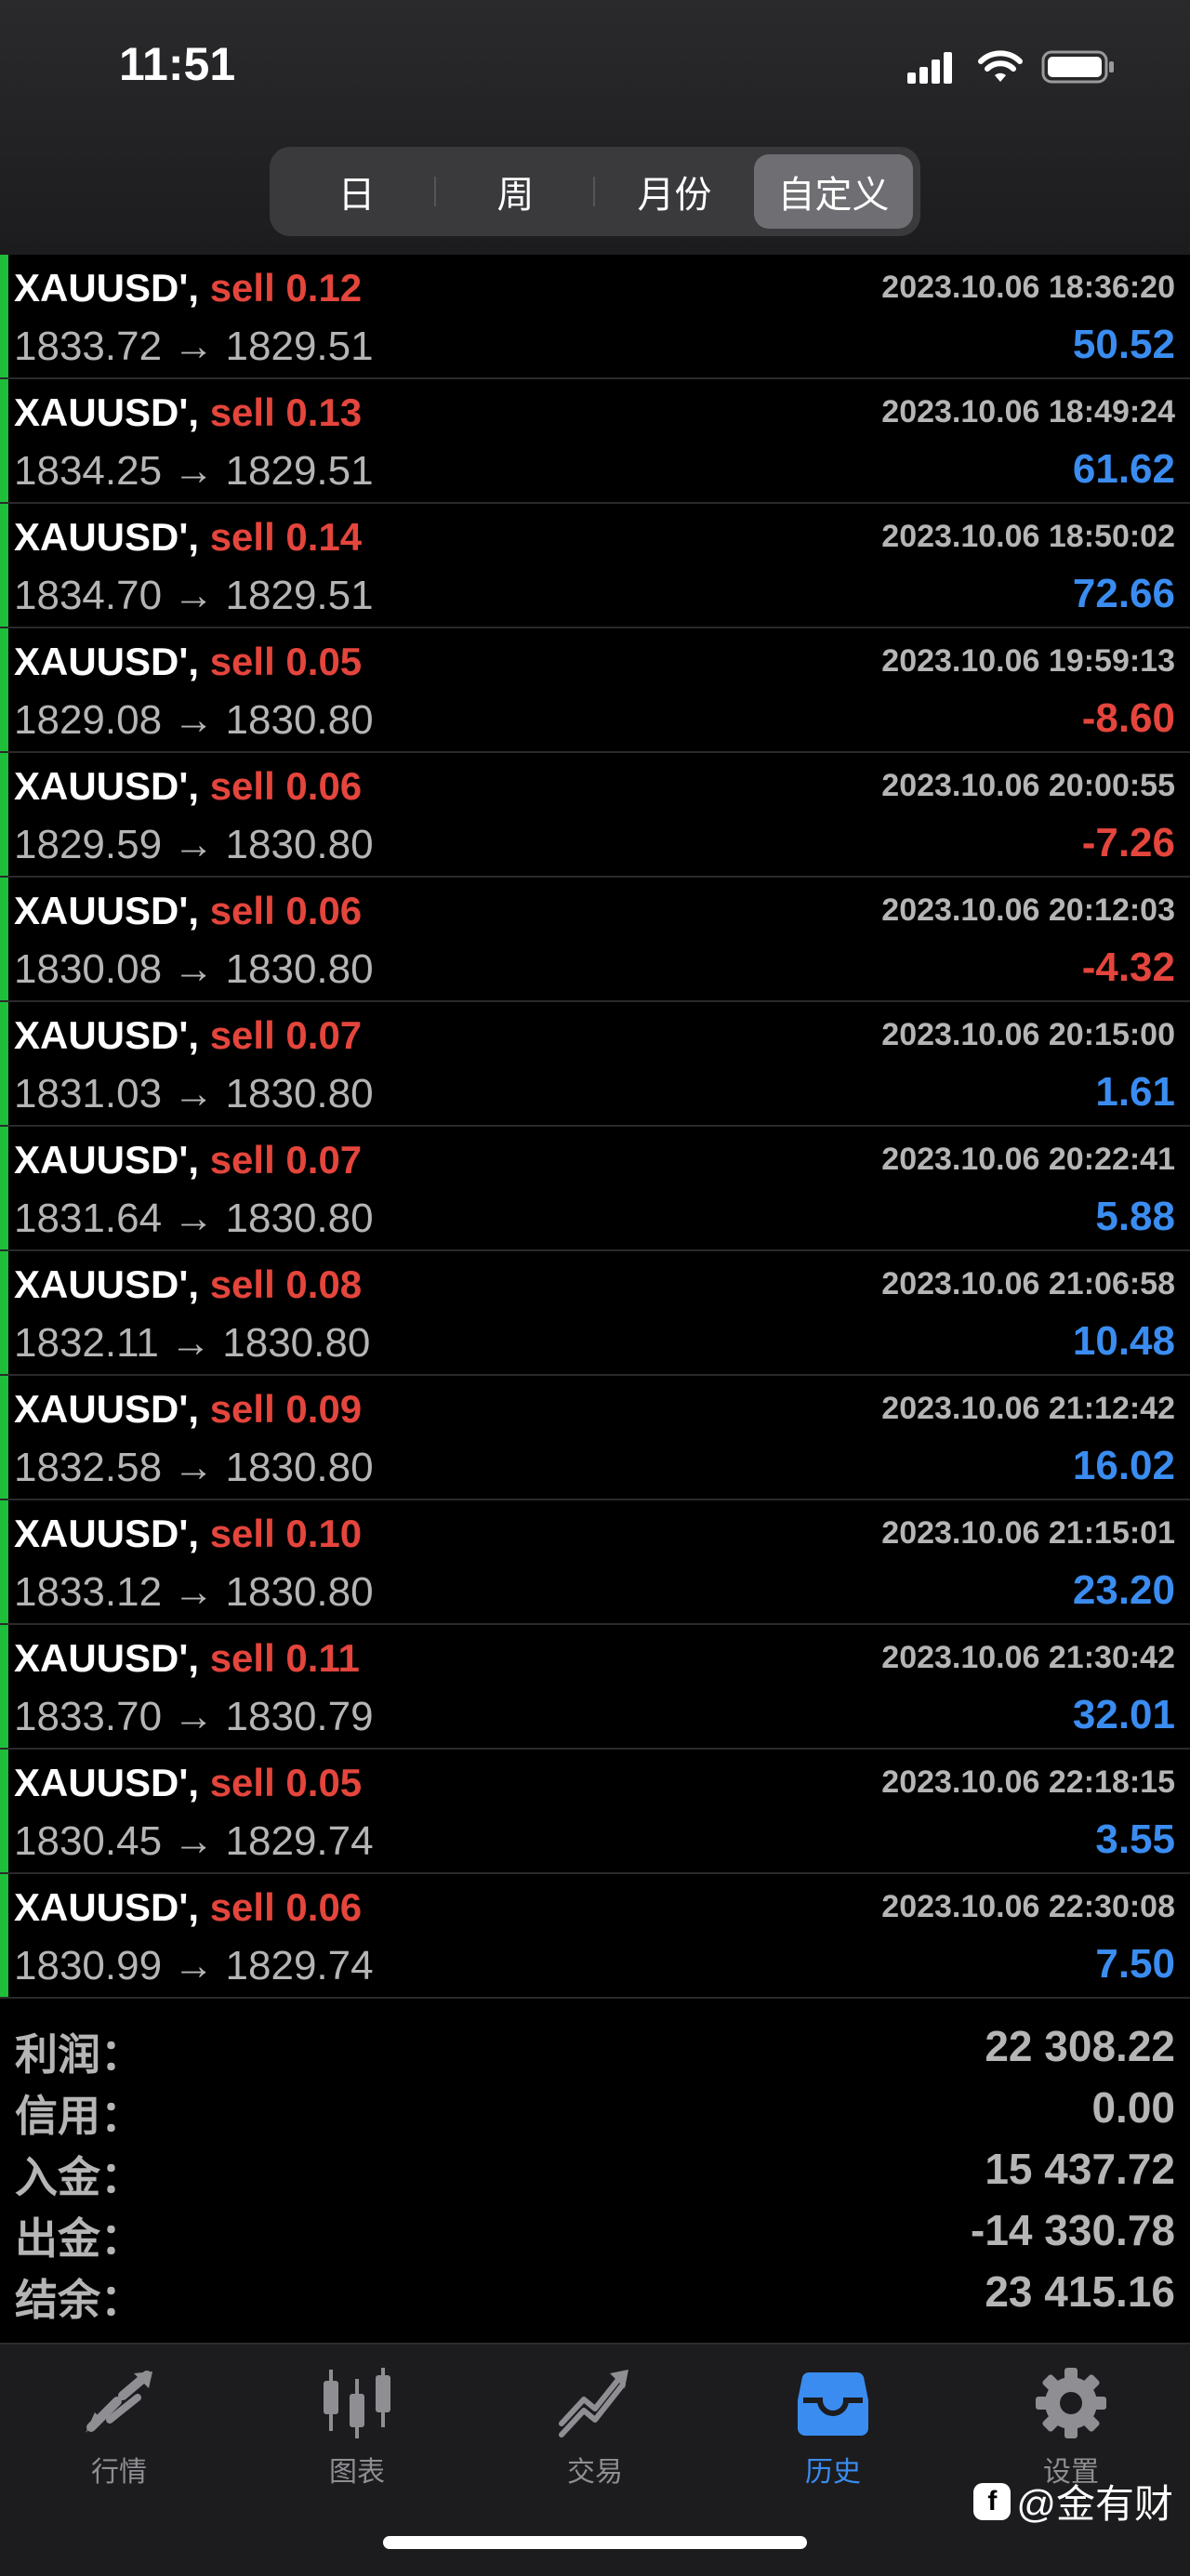  Describe the element at coordinates (79, 2300) in the screenshot. I see `summary-label: 结余：` at that location.